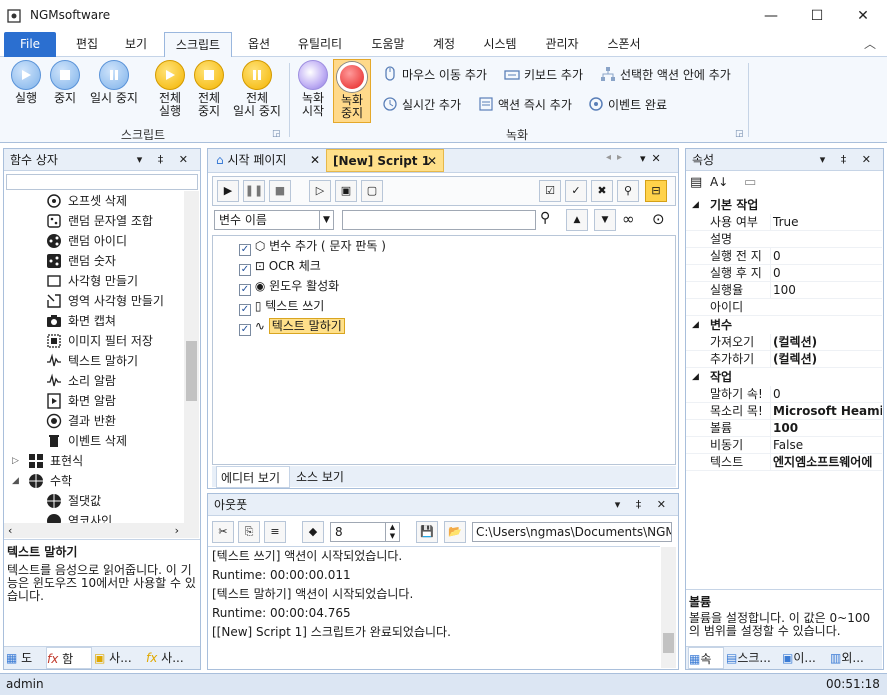 The width and height of the screenshot is (887, 695). What do you see at coordinates (312, 246) in the screenshot?
I see `action-row: ✓ ⬡ 변수 추가 ( 문자 판독 )` at bounding box center [312, 246].